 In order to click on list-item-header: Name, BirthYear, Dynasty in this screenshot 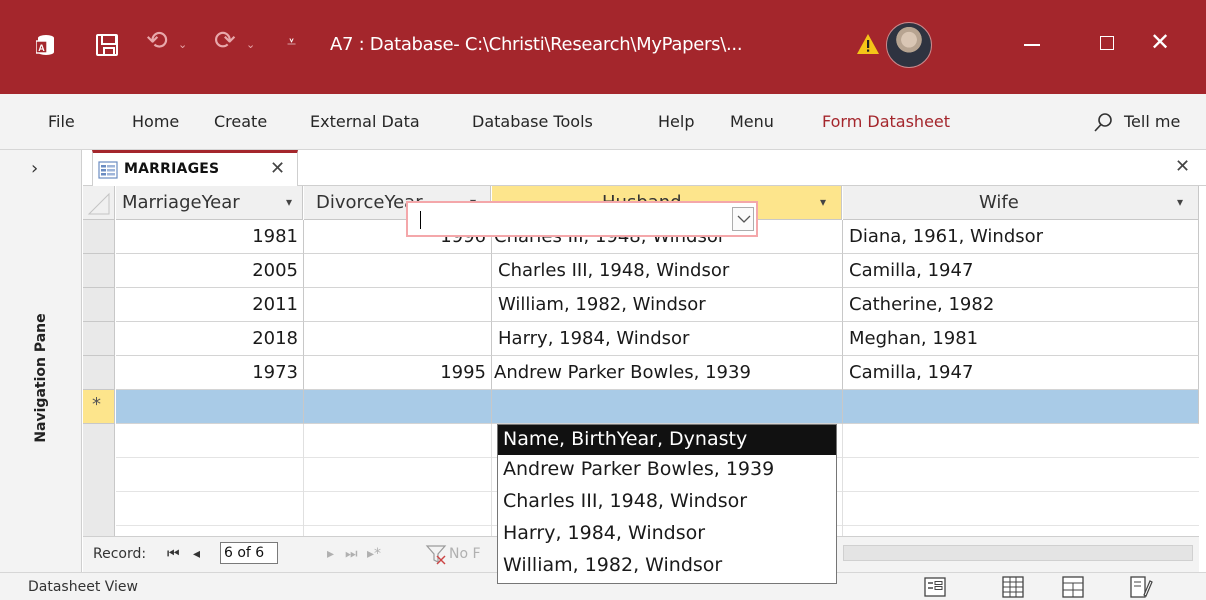, I will do `click(667, 440)`.